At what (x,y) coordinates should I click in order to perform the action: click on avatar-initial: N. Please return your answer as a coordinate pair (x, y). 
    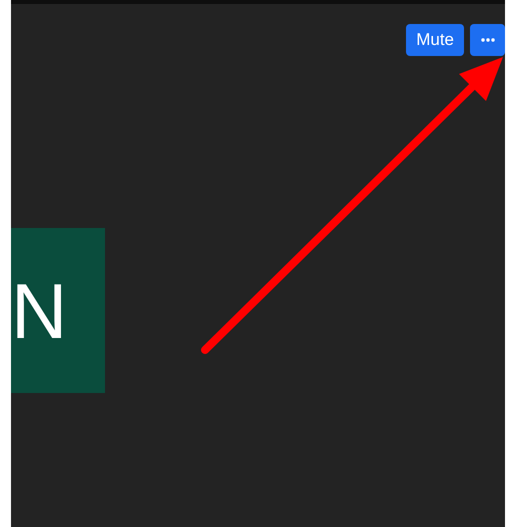
    Looking at the image, I should click on (39, 311).